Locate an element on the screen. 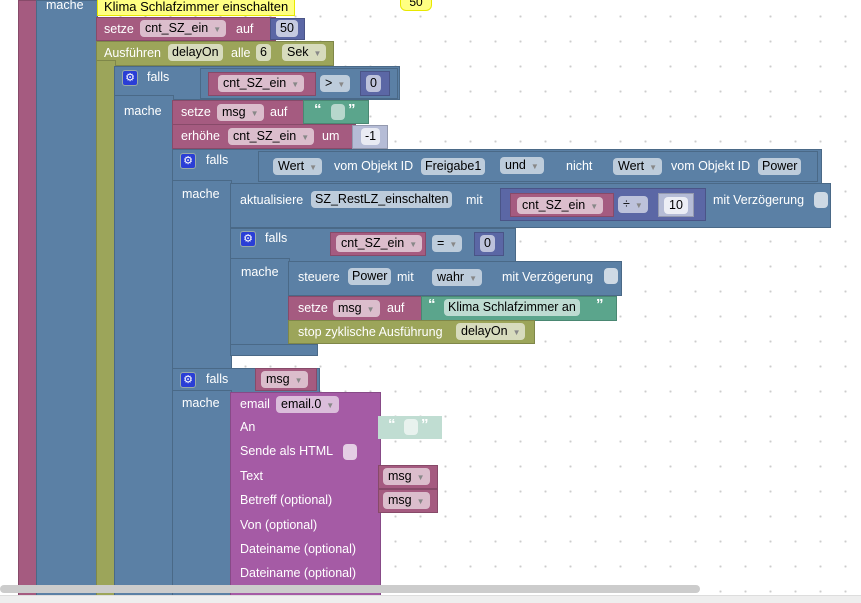 The width and height of the screenshot is (861, 603). number-field: 50 is located at coordinates (287, 28).